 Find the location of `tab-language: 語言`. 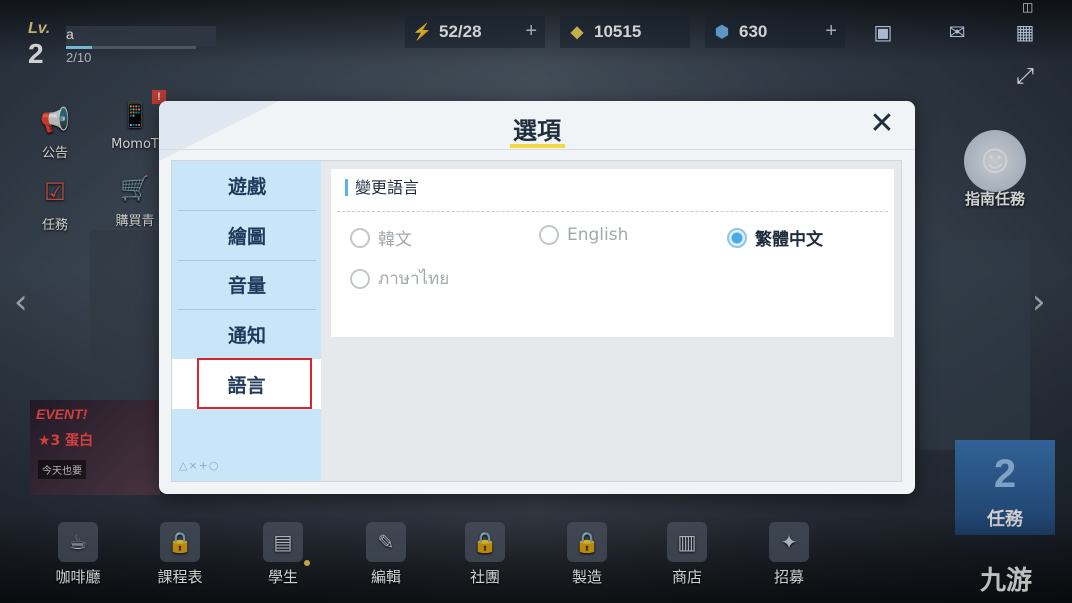

tab-language: 語言 is located at coordinates (246, 384).